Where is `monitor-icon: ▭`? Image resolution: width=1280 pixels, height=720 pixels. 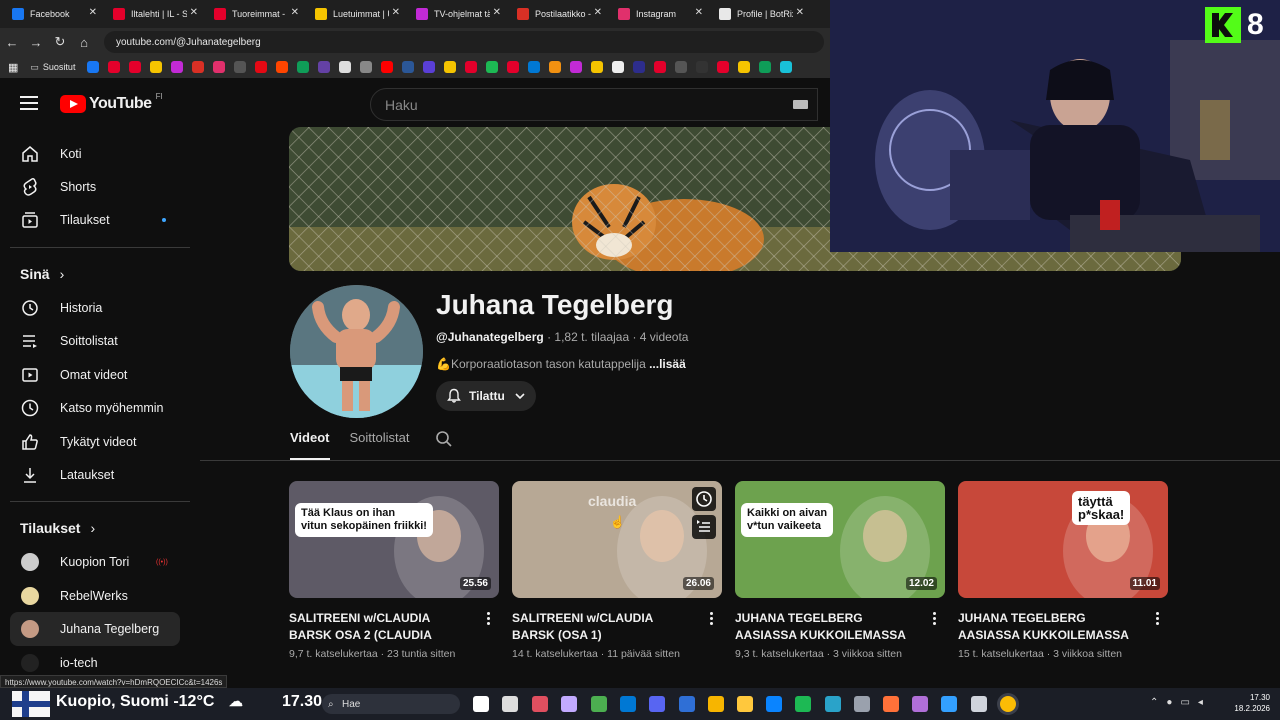 monitor-icon: ▭ is located at coordinates (1184, 702).